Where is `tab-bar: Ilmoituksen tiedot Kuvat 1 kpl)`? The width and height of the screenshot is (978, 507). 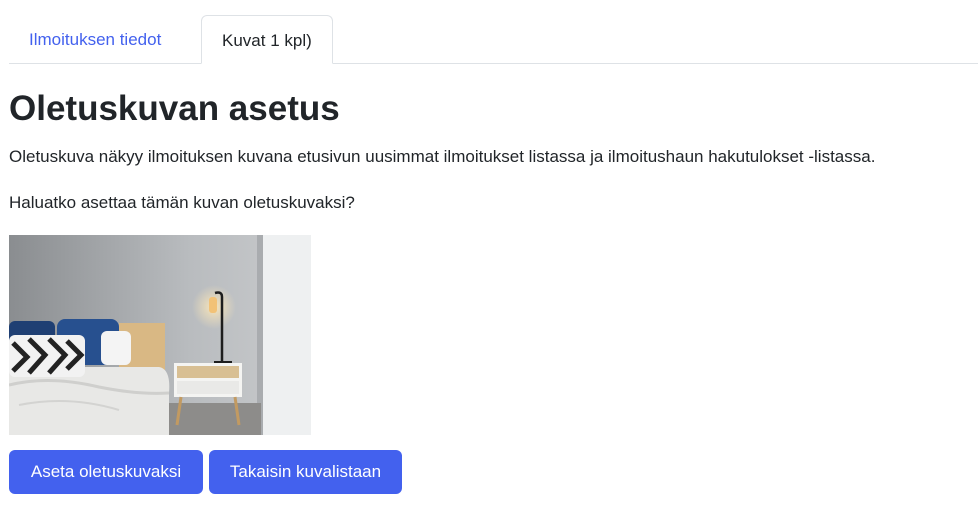
tab-bar: Ilmoituksen tiedot Kuvat 1 kpl) is located at coordinates (493, 39).